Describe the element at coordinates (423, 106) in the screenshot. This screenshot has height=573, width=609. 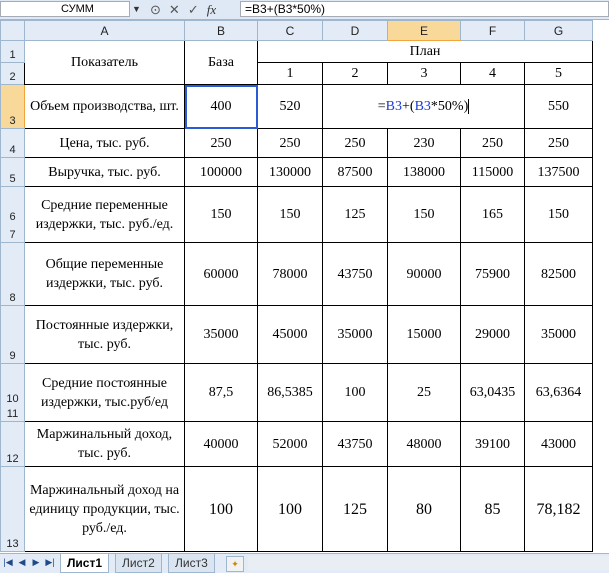
I see `cell-editing: =B3+(B3*50%)` at that location.